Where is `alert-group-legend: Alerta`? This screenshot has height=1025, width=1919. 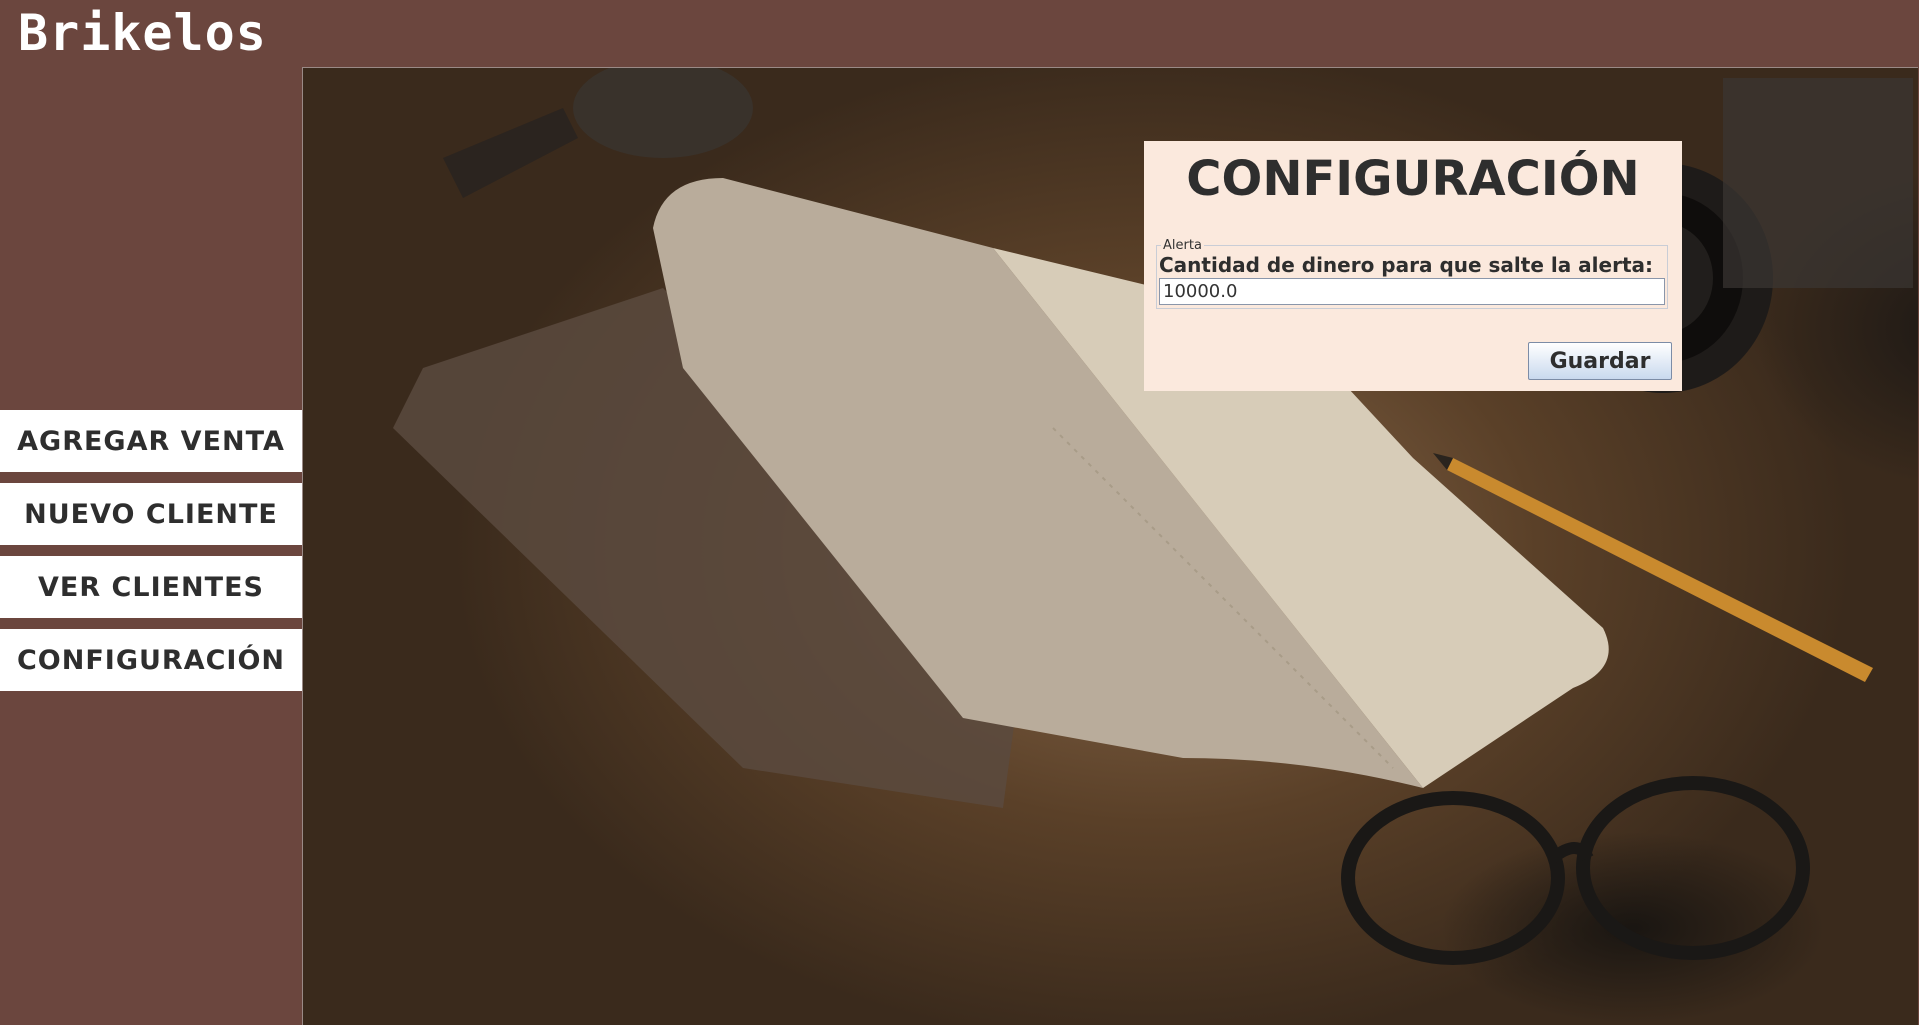
alert-group-legend: Alerta is located at coordinates (1182, 245).